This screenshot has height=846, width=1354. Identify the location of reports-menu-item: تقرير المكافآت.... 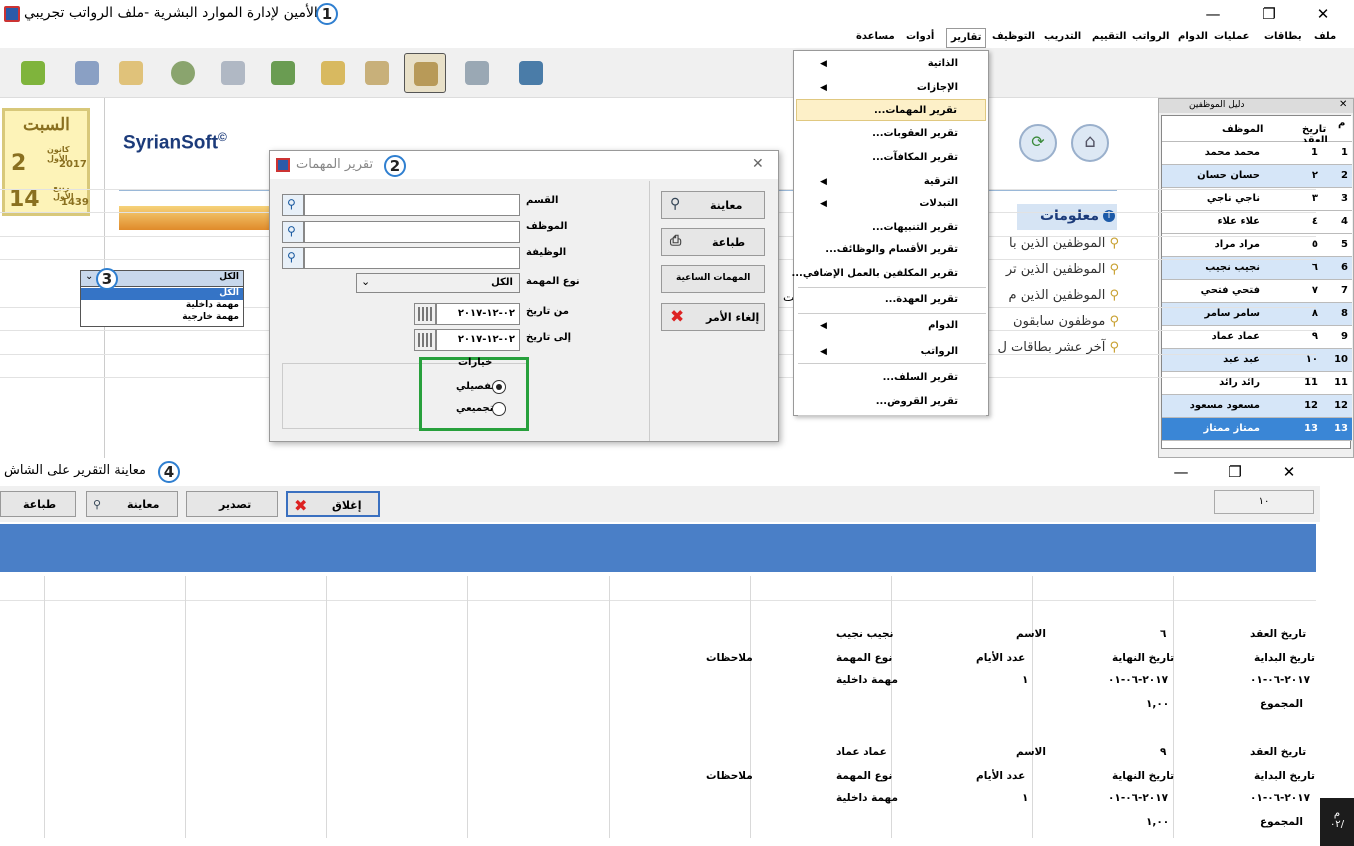
(891, 158).